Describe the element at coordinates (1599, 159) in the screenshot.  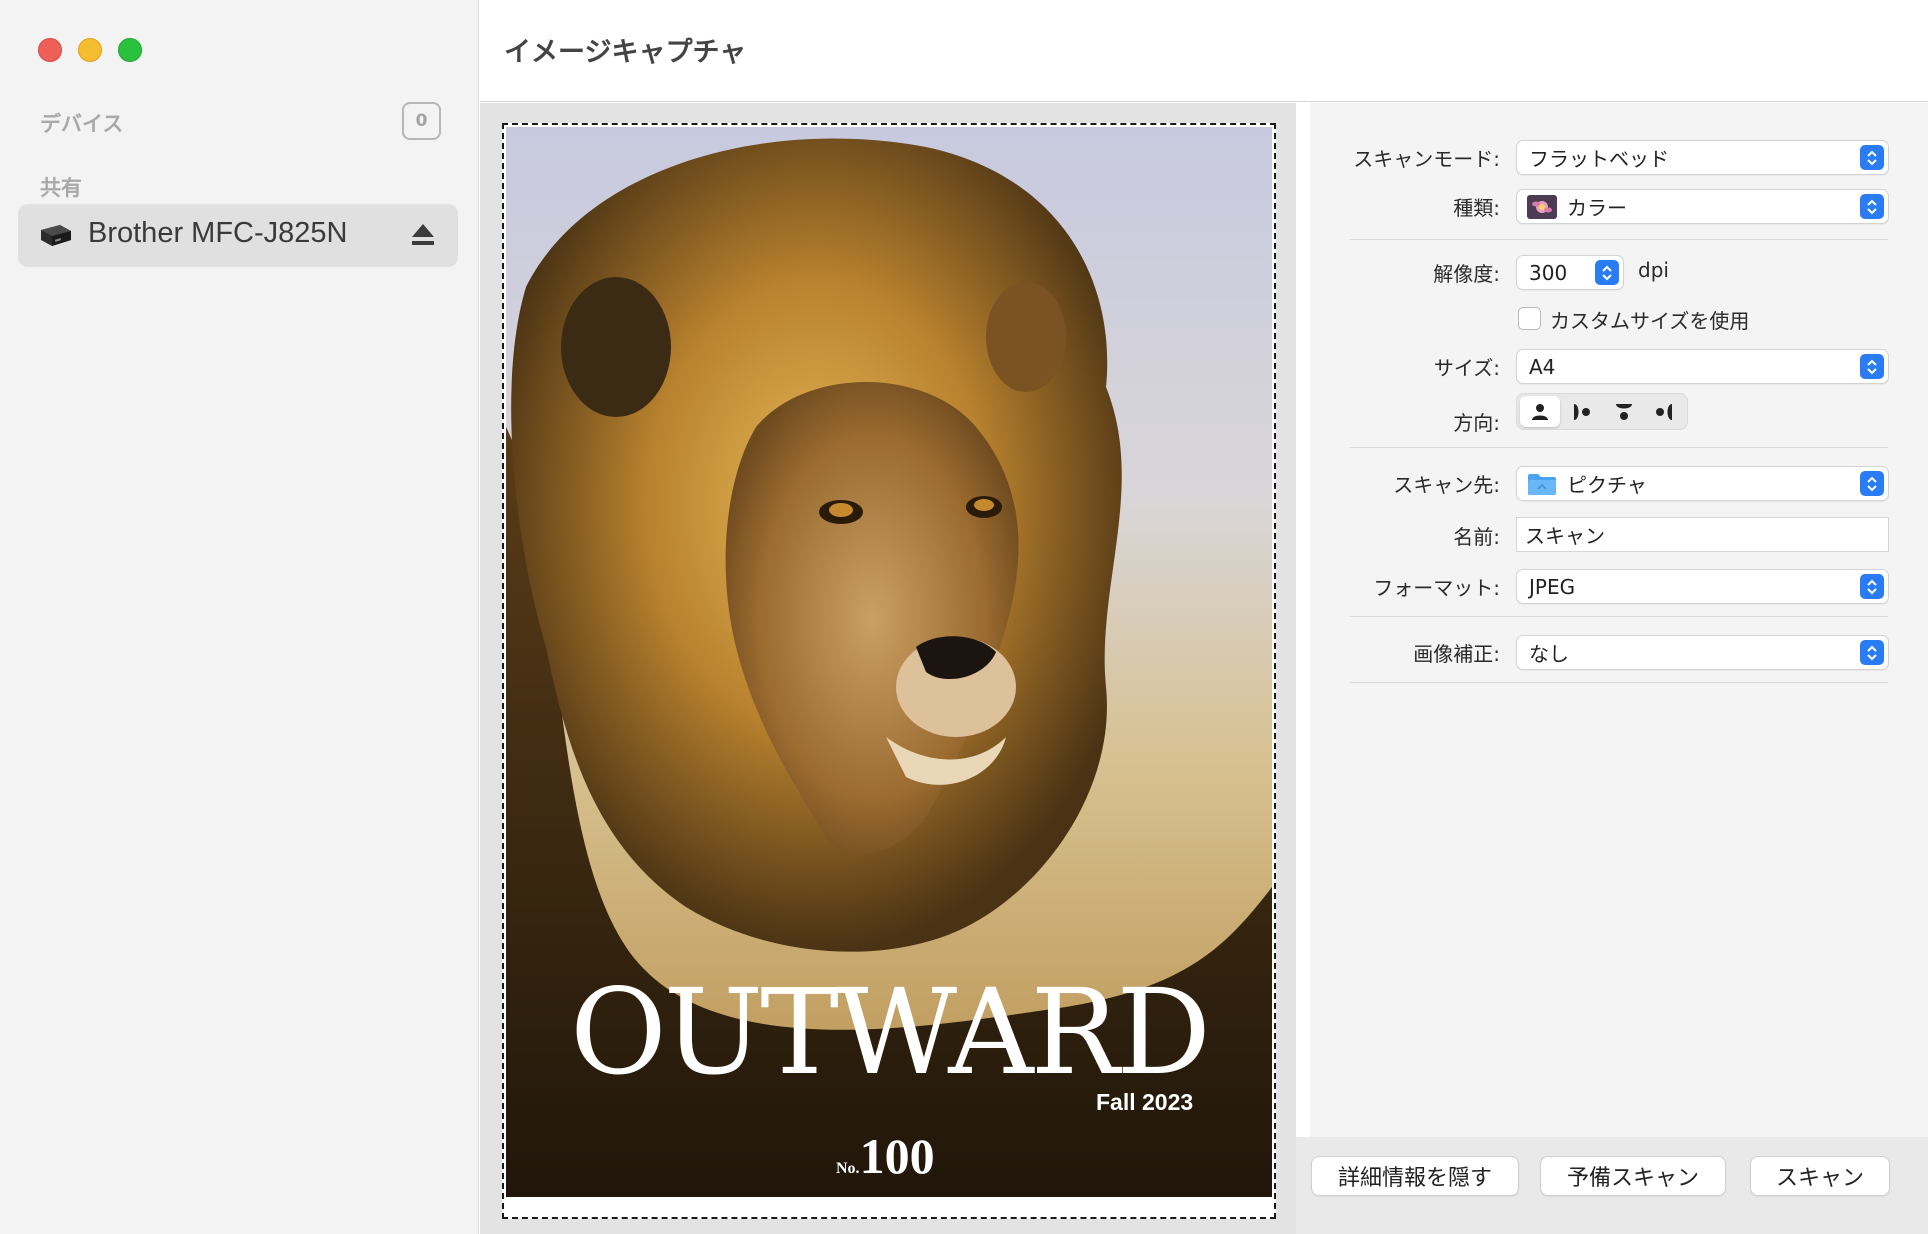
I see `scan-mode-value: フラットベッド` at that location.